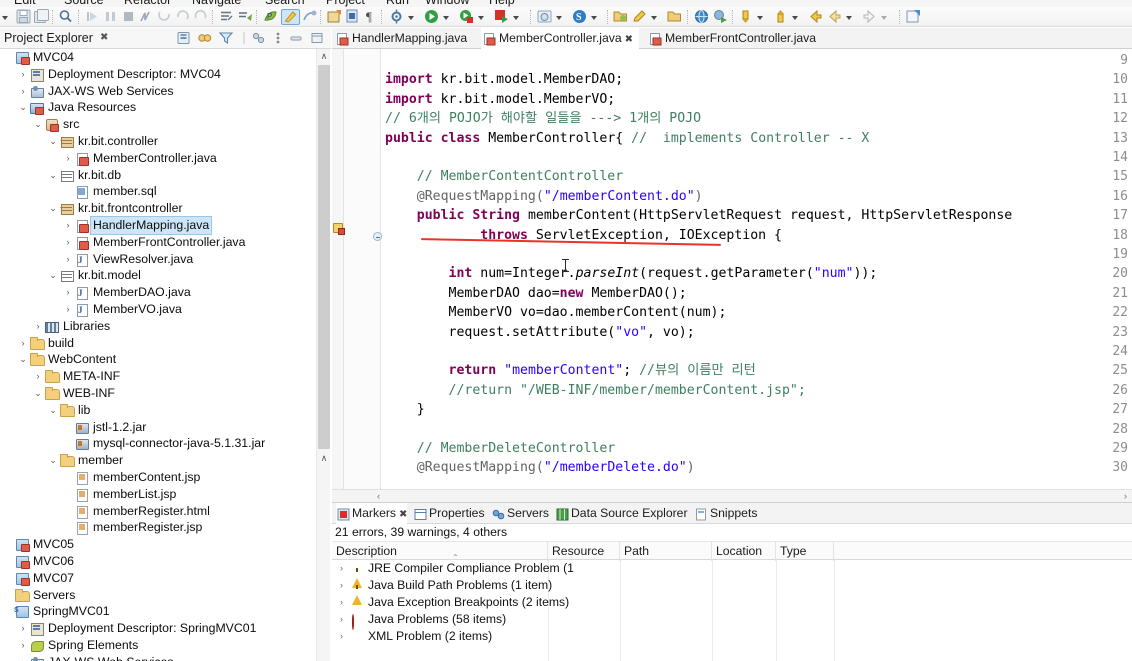  What do you see at coordinates (165, 191) in the screenshot?
I see `tree-item: member.sql` at bounding box center [165, 191].